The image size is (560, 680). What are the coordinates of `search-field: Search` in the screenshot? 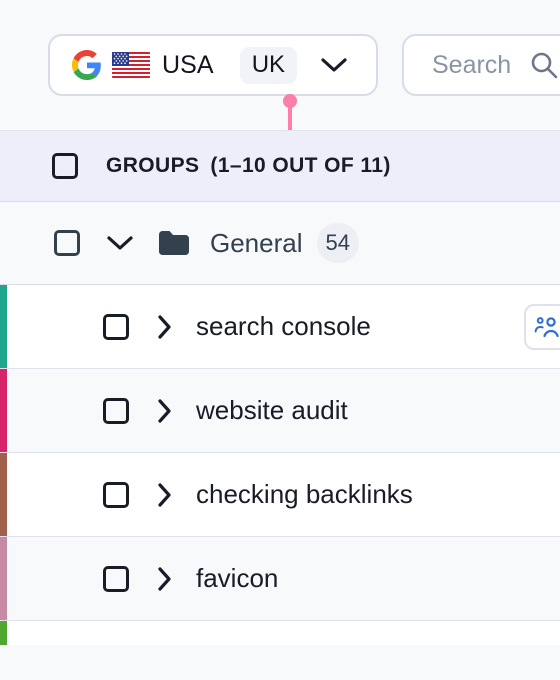 It's located at (481, 65).